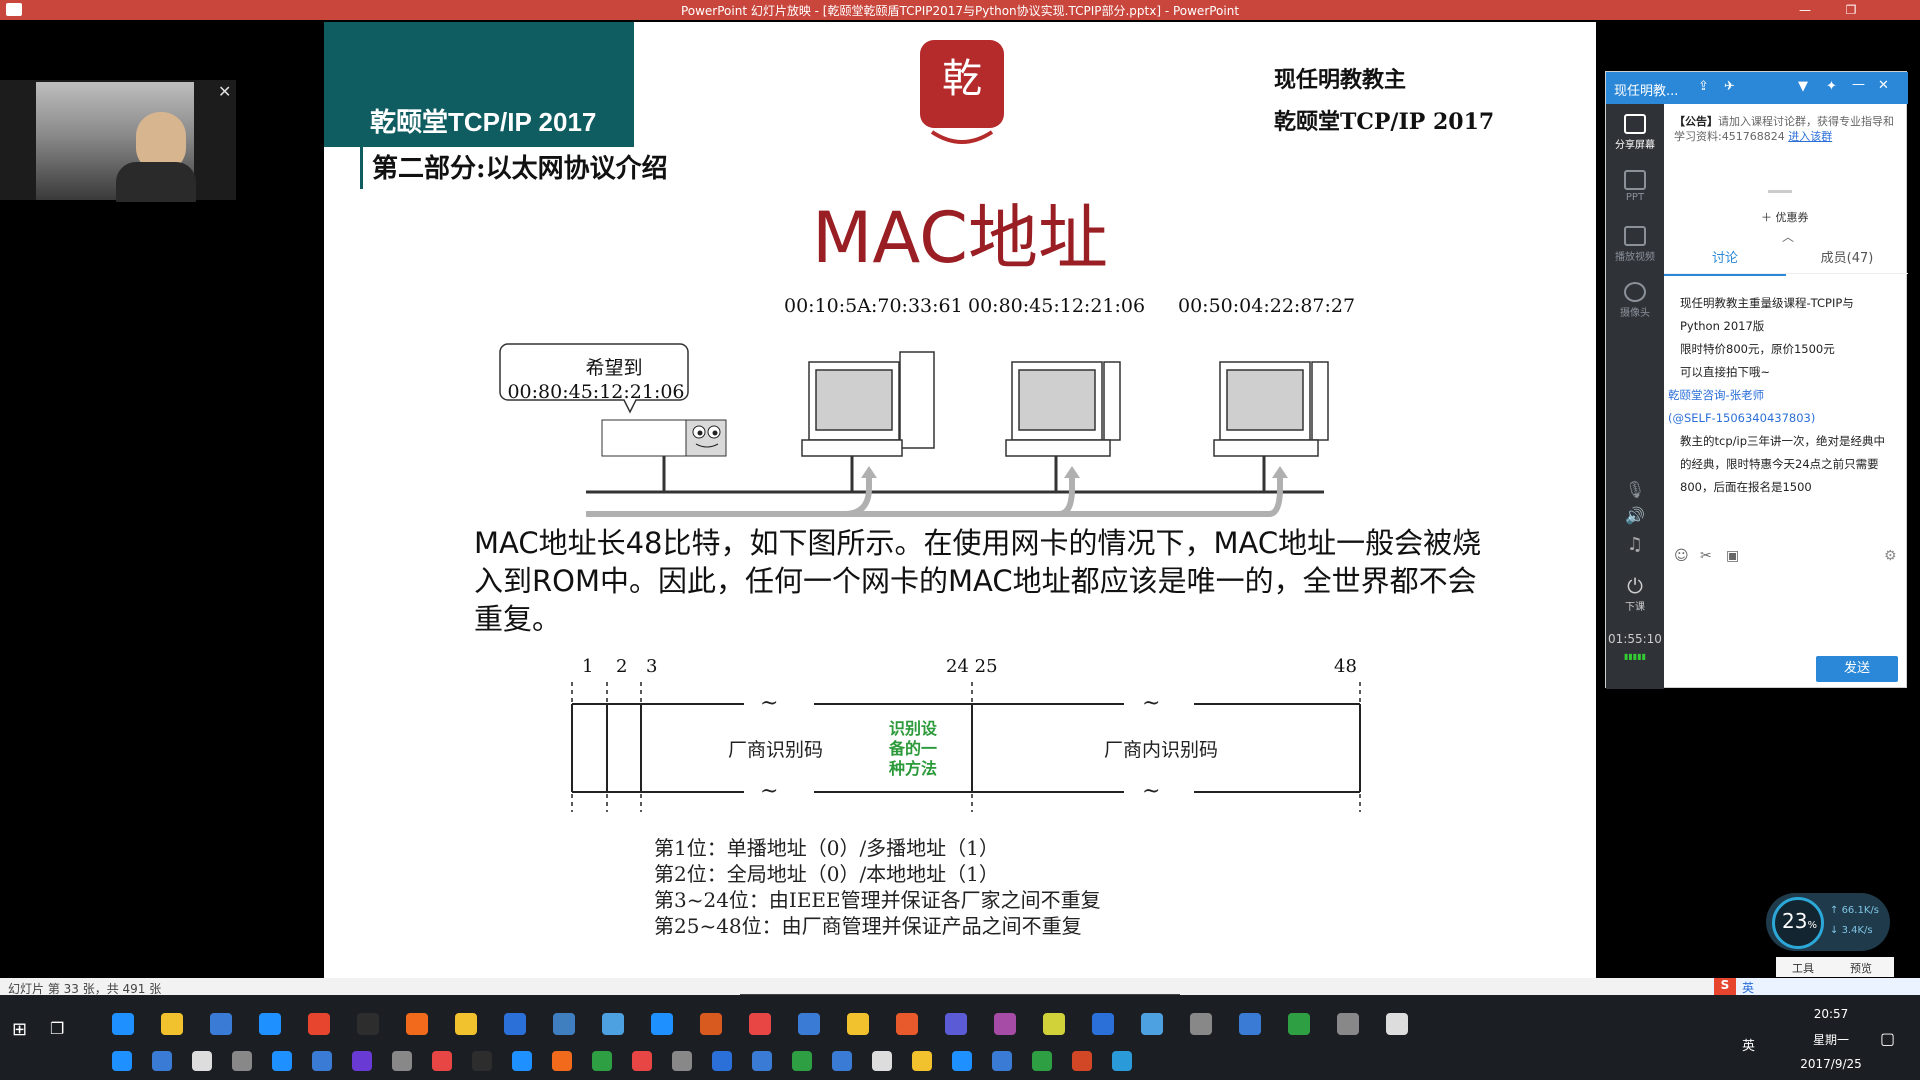 The image size is (1920, 1080). I want to click on tab-discussion: 讨论, so click(1725, 260).